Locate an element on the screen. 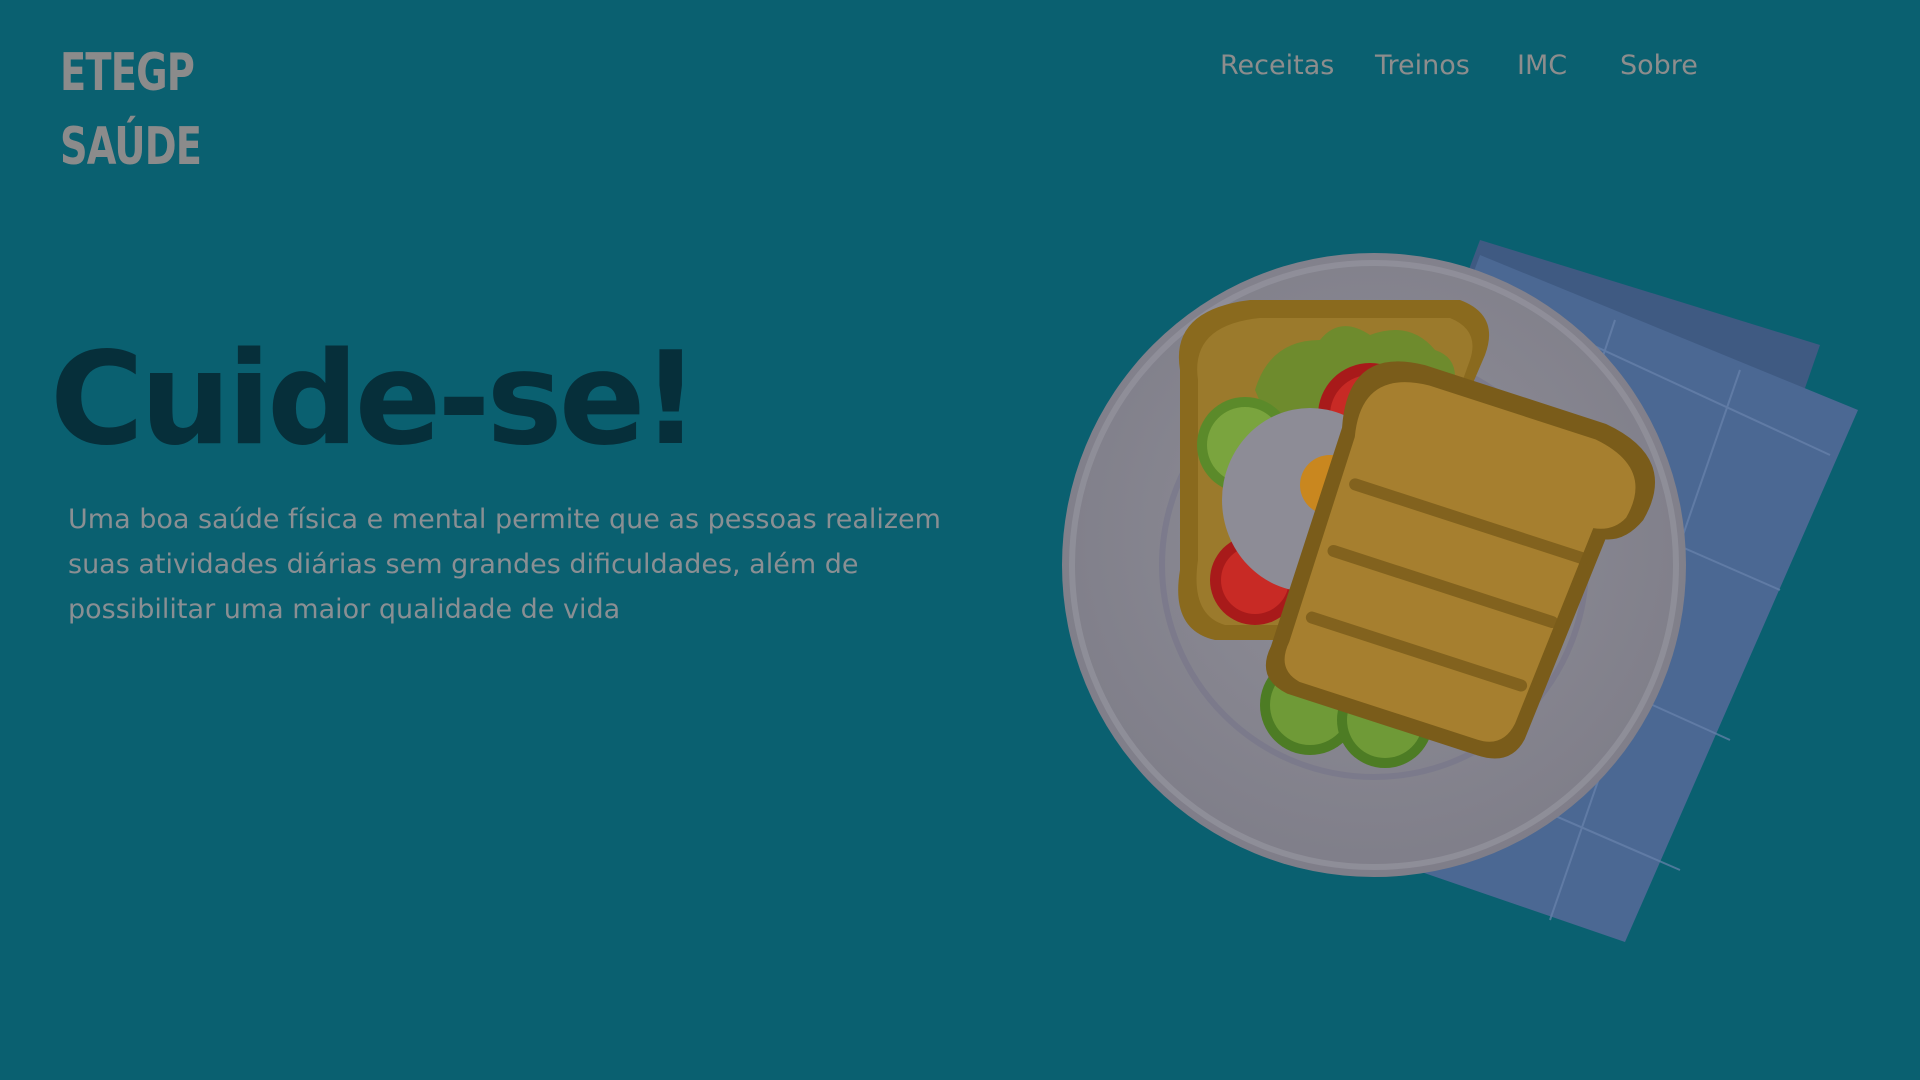  nav-link-imc: IMC is located at coordinates (1542, 65).